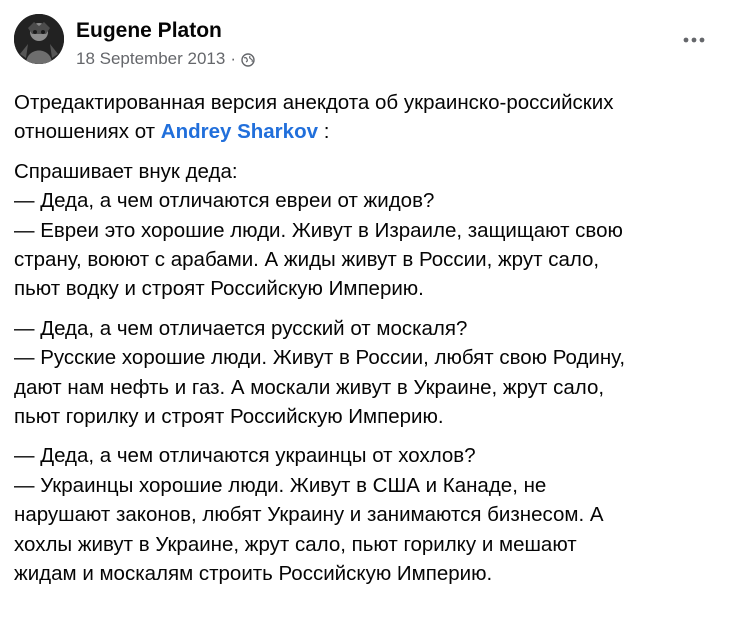 Image resolution: width=730 pixels, height=626 pixels. I want to click on globe-icon, so click(248, 59).